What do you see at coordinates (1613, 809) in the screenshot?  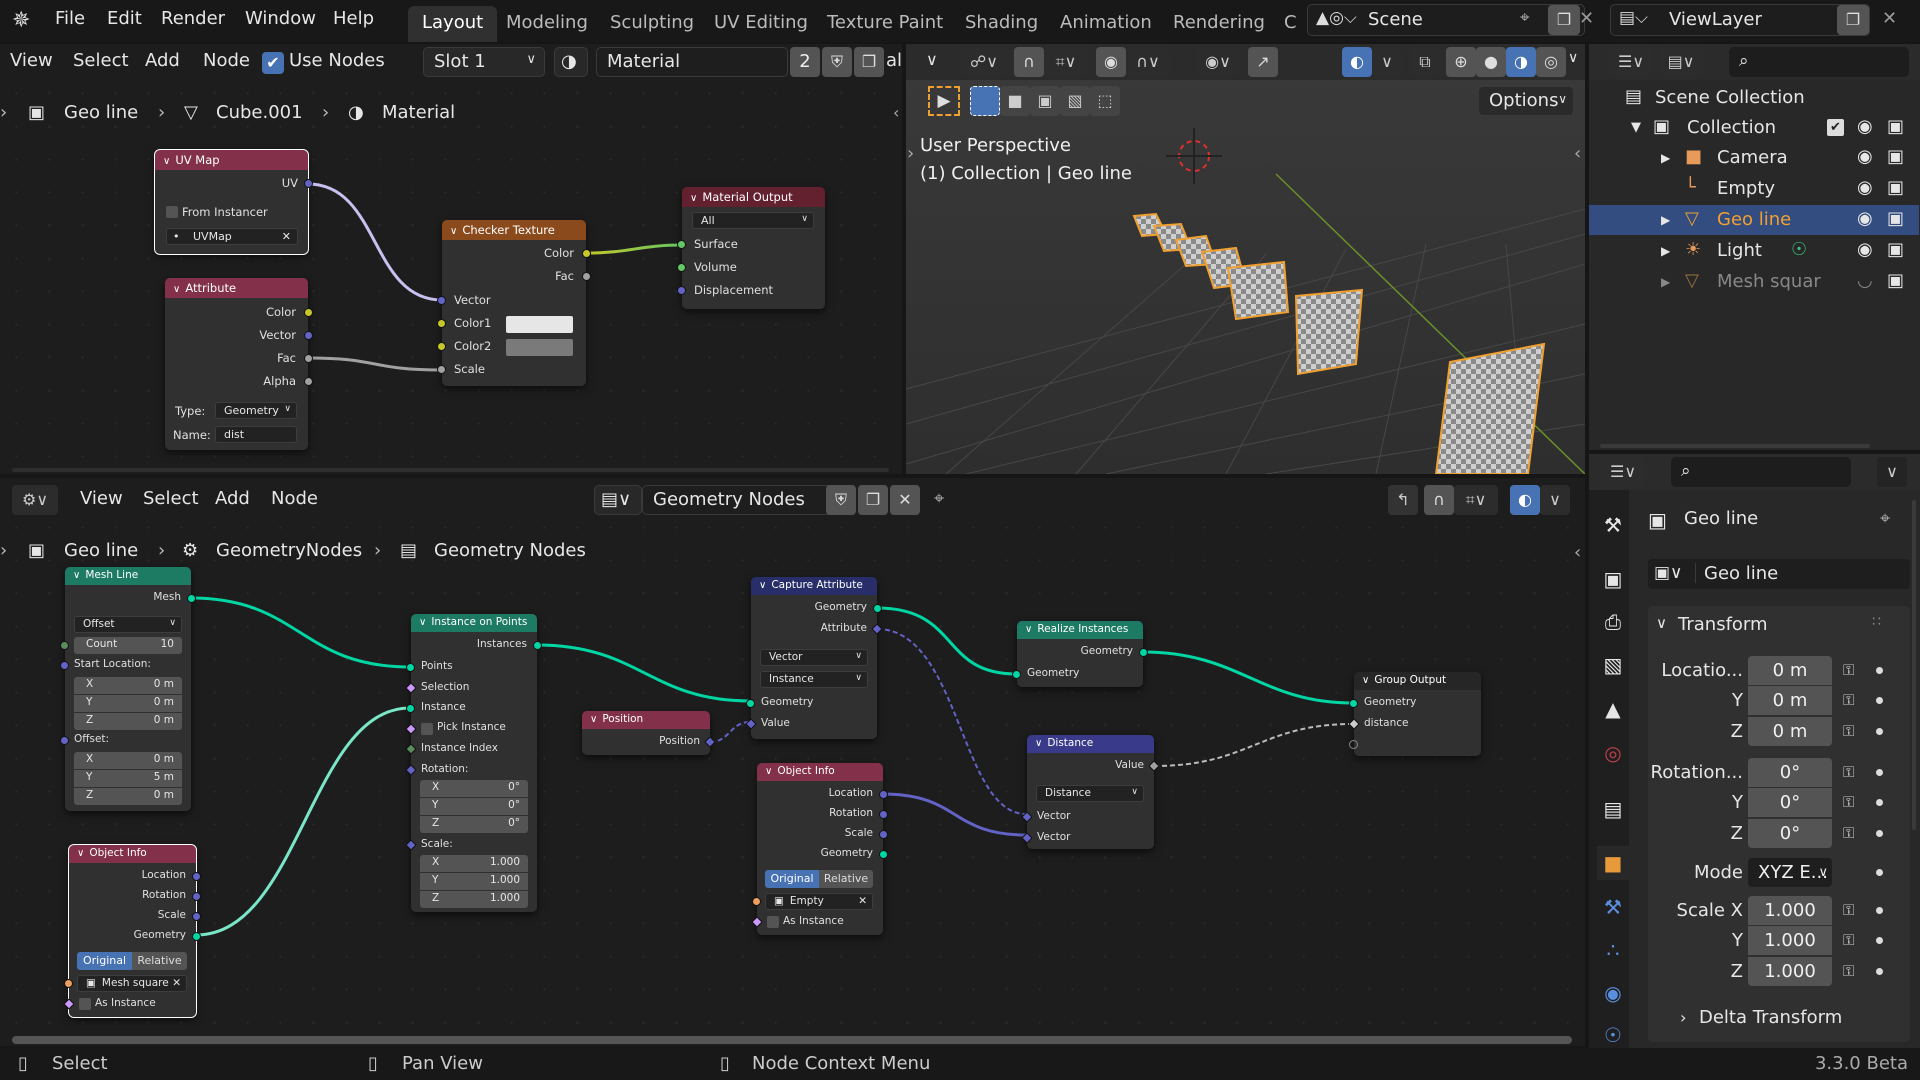 I see `collection-tab-icon: ▤` at bounding box center [1613, 809].